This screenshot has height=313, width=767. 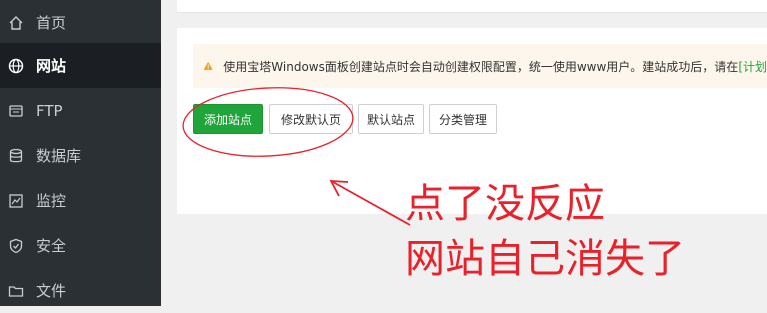 I want to click on arrow-shaft, so click(x=371, y=203).